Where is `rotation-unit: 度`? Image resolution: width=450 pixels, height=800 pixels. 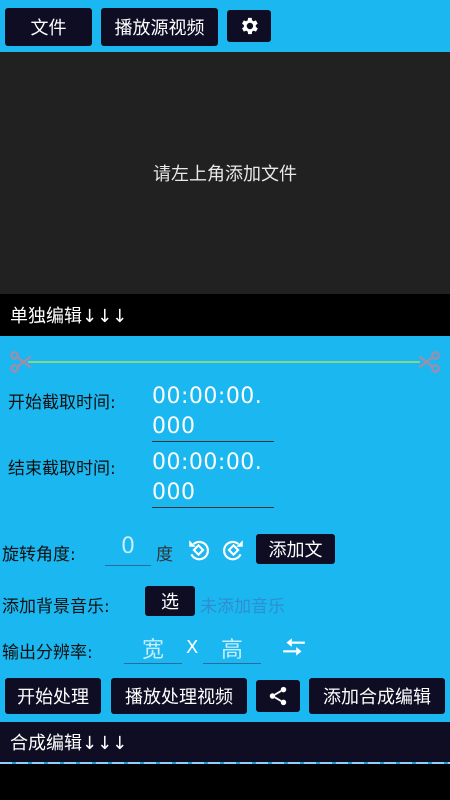
rotation-unit: 度 is located at coordinates (164, 555).